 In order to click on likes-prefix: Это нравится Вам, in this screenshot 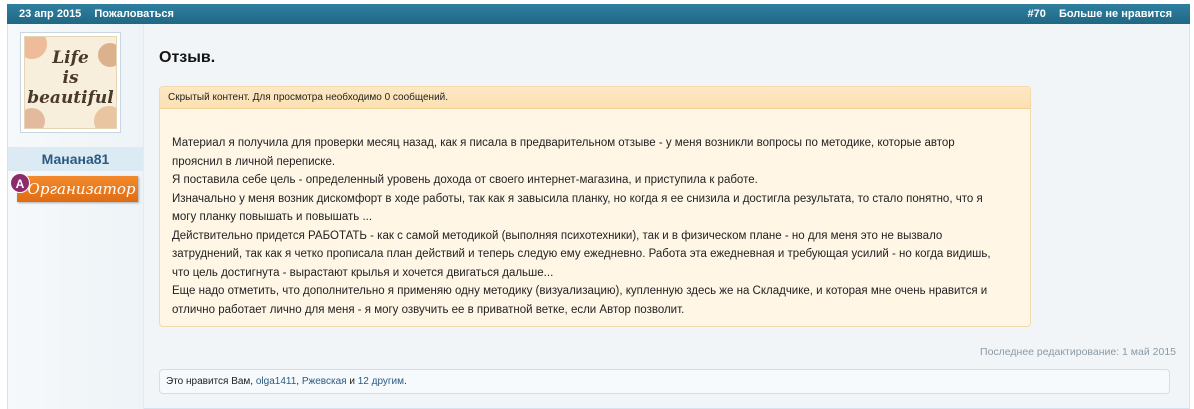, I will do `click(210, 381)`.